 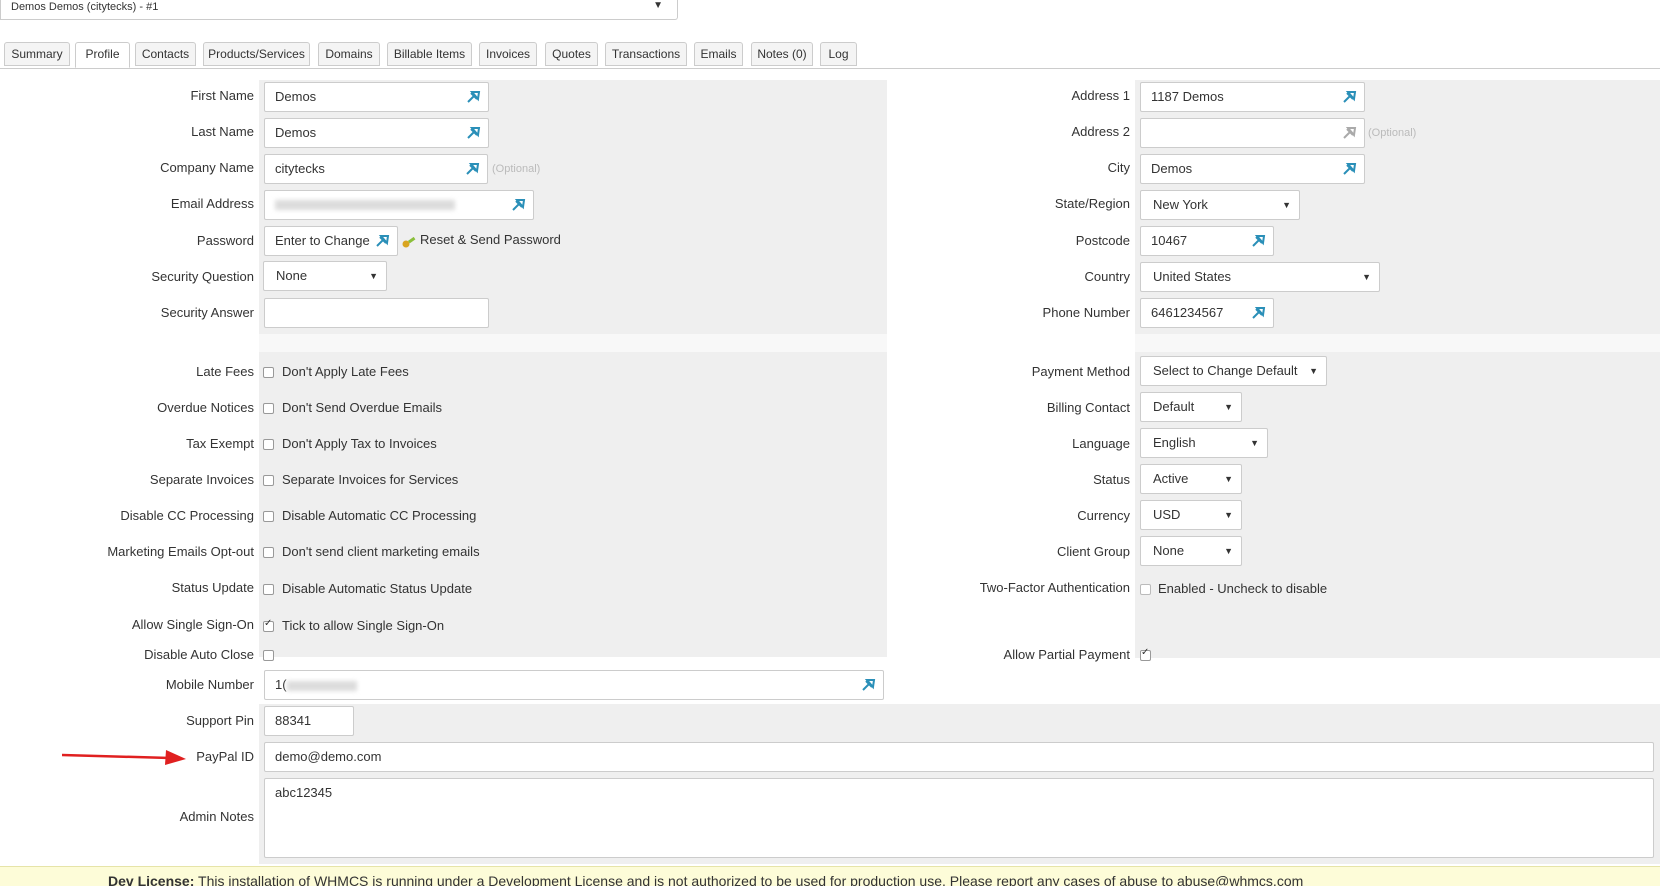 I want to click on billing-contact-select: Default ▼, so click(x=1191, y=407).